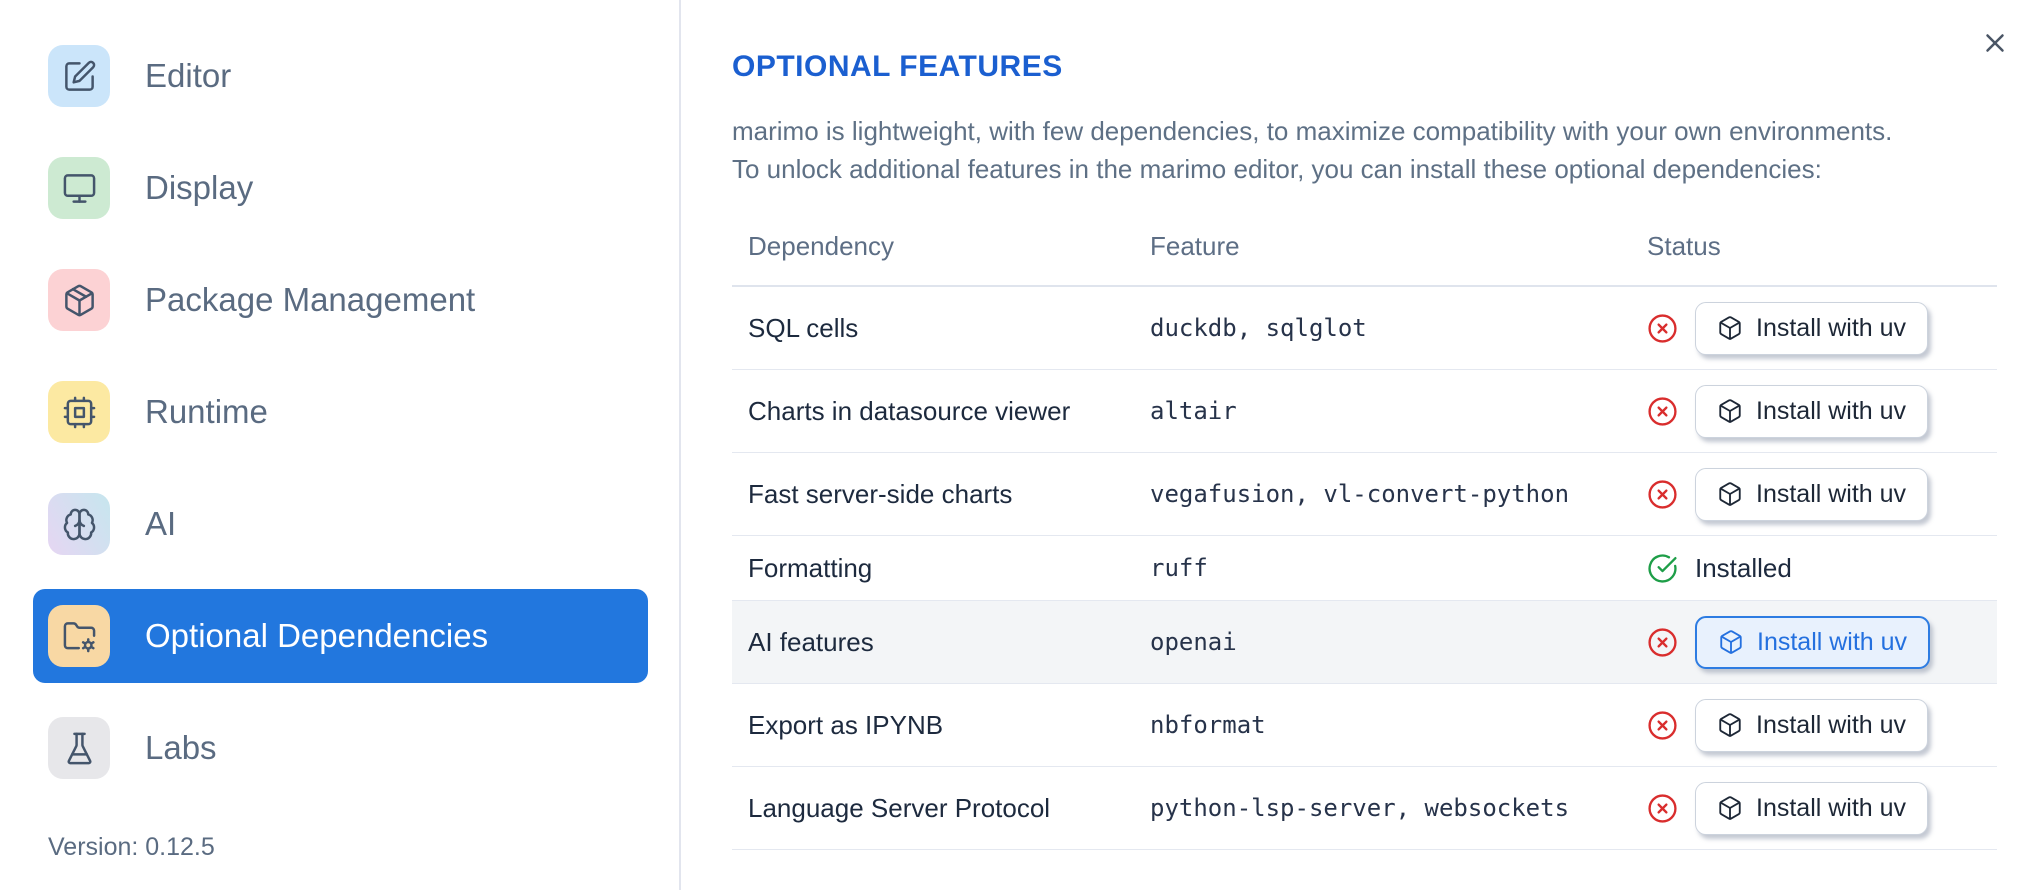 This screenshot has width=2042, height=890. What do you see at coordinates (933, 808) in the screenshot?
I see `dependency-cell: Language Server Protocol` at bounding box center [933, 808].